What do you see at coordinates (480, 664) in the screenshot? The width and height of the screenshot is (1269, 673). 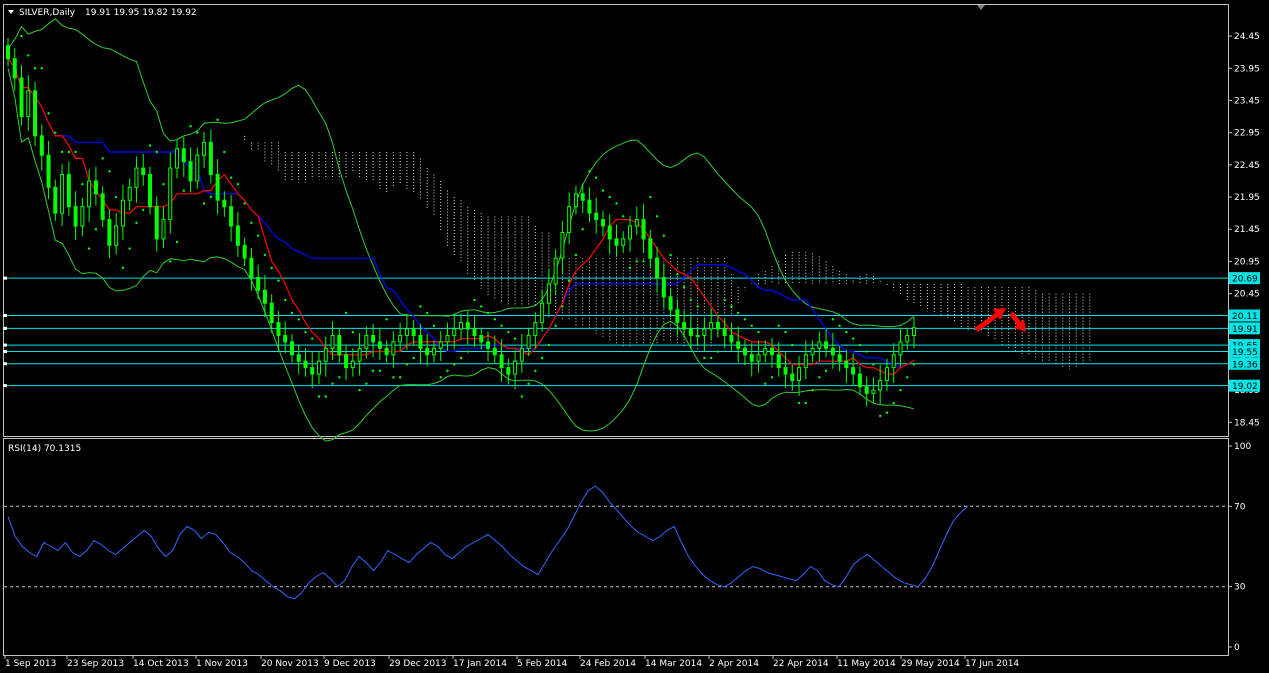 I see `time-tick-label: 17 Jan 2014` at bounding box center [480, 664].